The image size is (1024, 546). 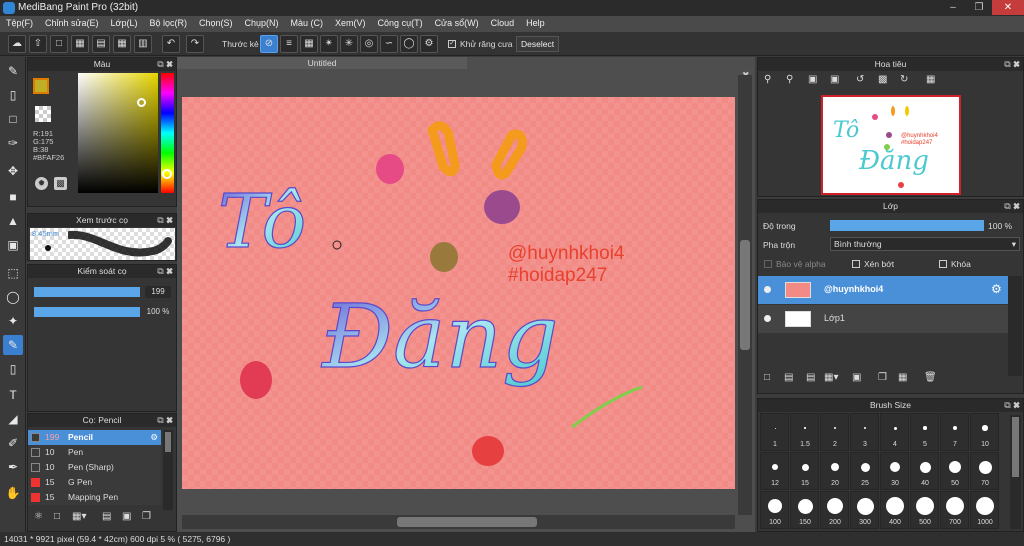 I want to click on text-tool-icon: T, so click(x=13, y=395).